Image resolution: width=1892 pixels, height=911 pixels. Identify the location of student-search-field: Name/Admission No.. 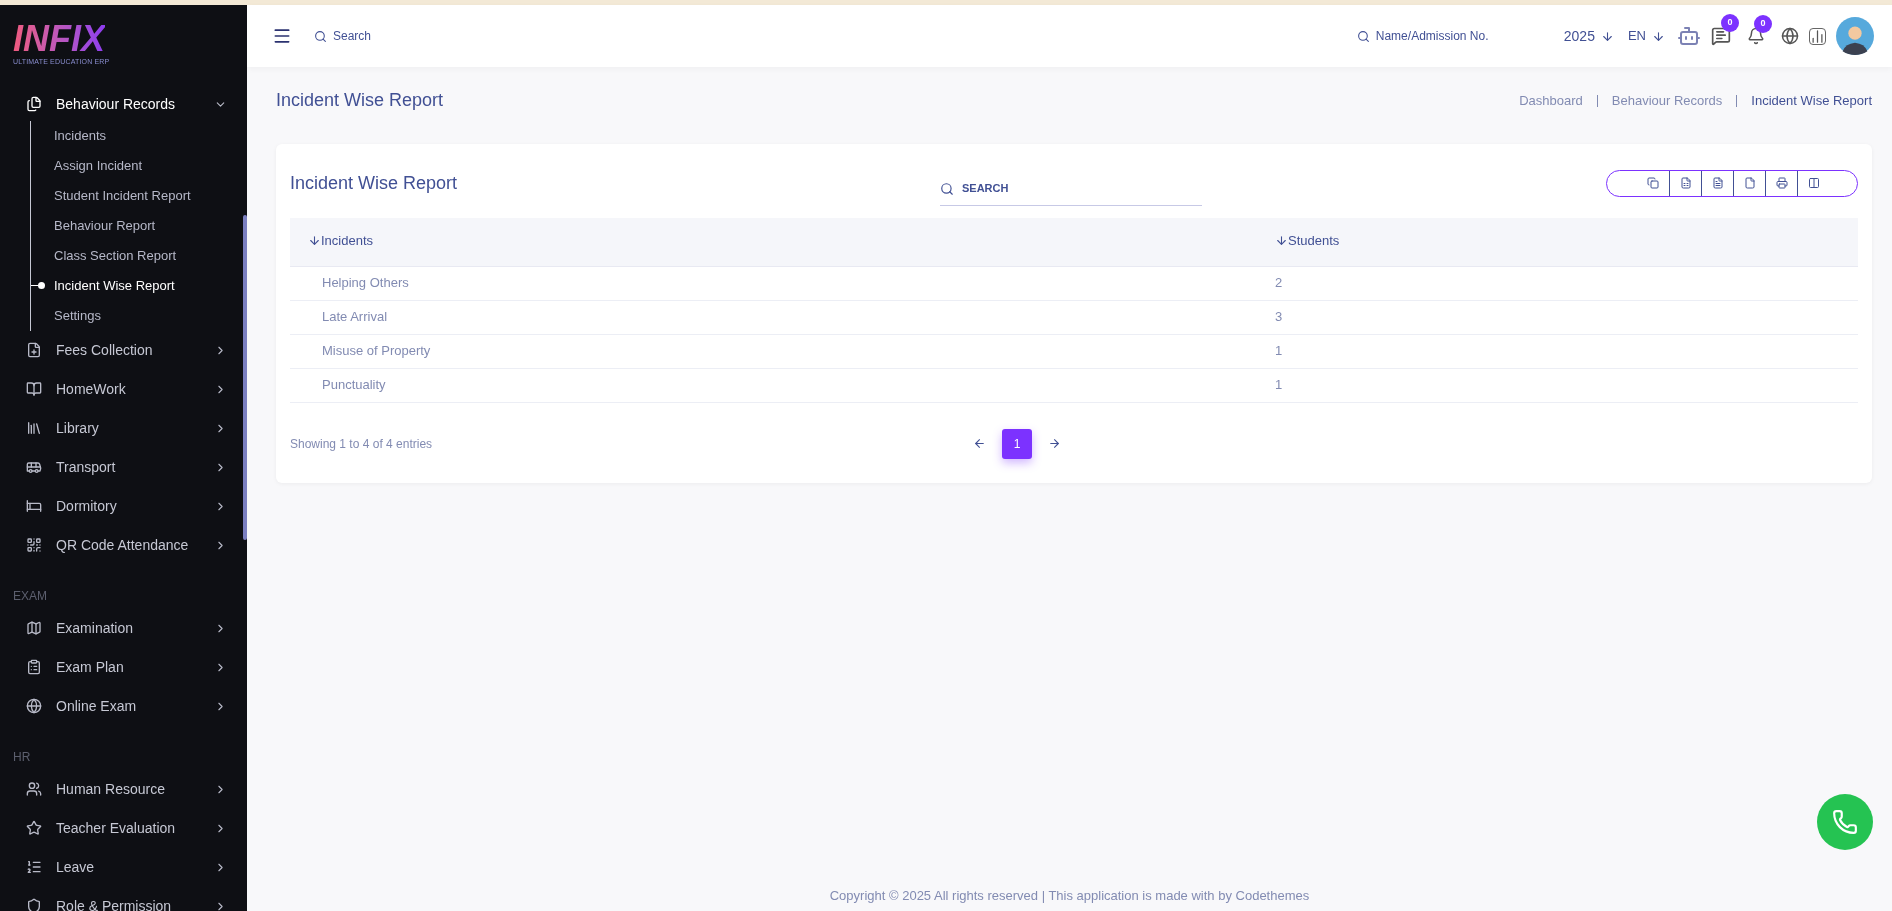
(1450, 36).